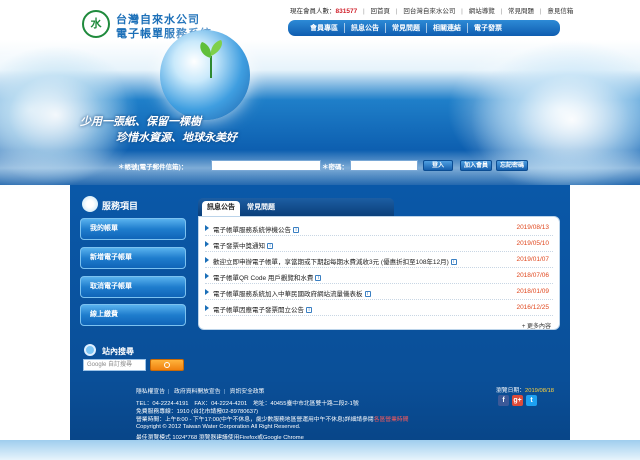  Describe the element at coordinates (243, 245) in the screenshot. I see `news-title: 電子發票中獎通知 i` at that location.